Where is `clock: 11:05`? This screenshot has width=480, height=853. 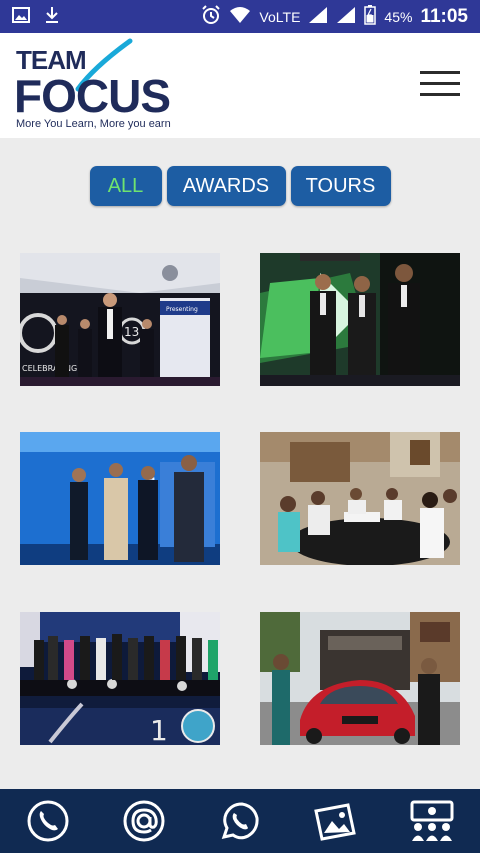
clock: 11:05 is located at coordinates (444, 16).